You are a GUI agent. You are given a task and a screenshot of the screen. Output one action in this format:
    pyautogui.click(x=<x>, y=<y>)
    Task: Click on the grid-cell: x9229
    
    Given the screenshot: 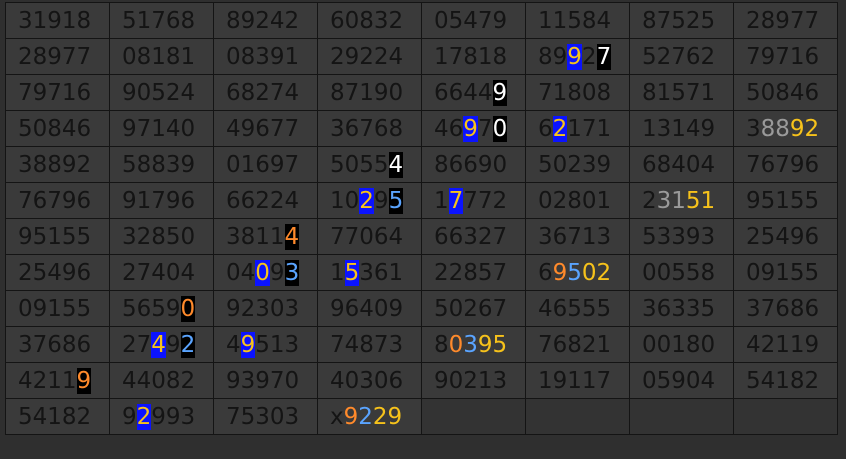 What is the action you would take?
    pyautogui.click(x=369, y=416)
    